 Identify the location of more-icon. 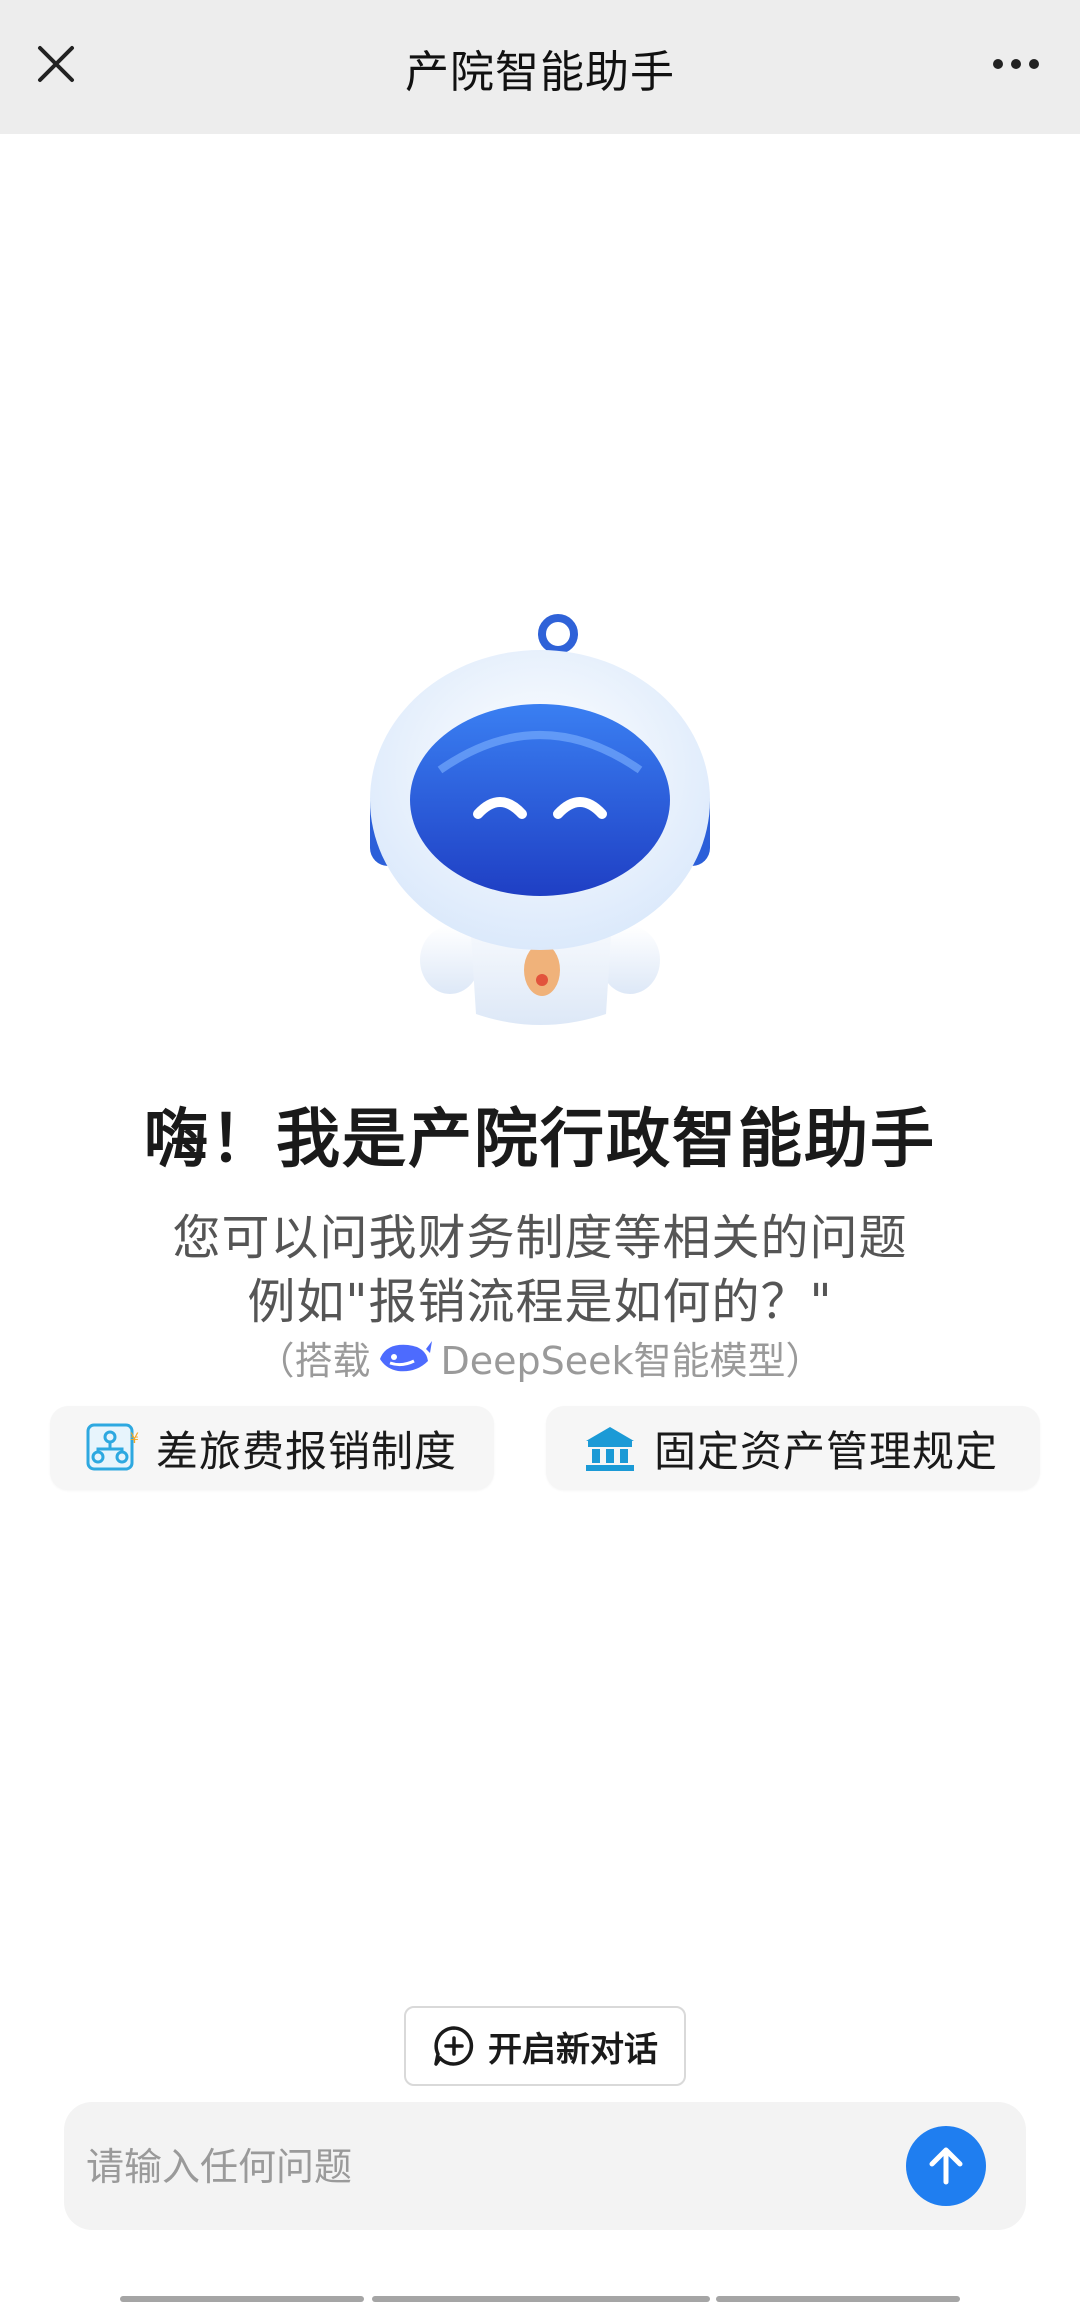
(998, 64).